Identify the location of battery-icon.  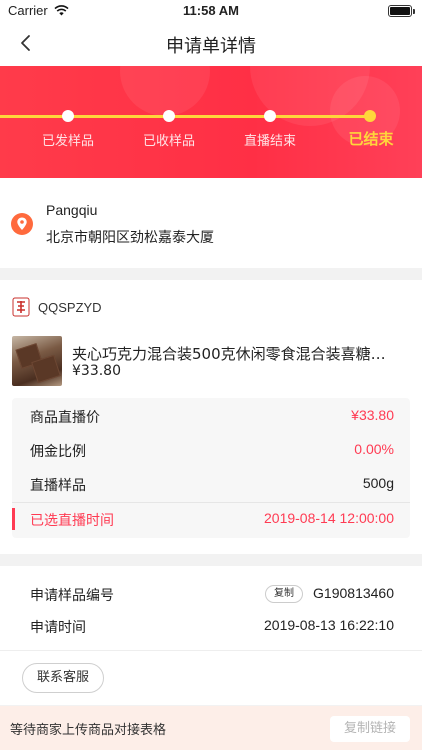
(401, 11).